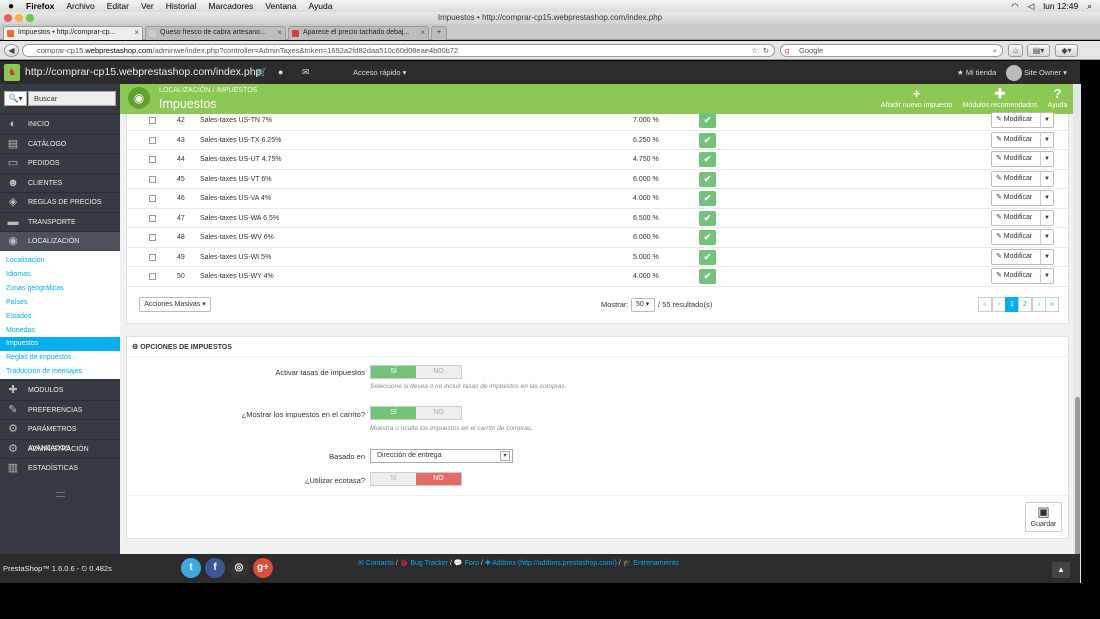 Image resolution: width=1100 pixels, height=619 pixels. Describe the element at coordinates (1060, 6) in the screenshot. I see `clock: lun 12:49` at that location.